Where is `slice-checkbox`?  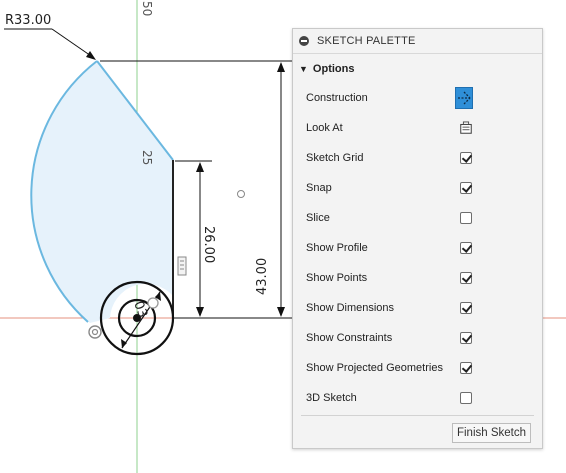
slice-checkbox is located at coordinates (466, 218).